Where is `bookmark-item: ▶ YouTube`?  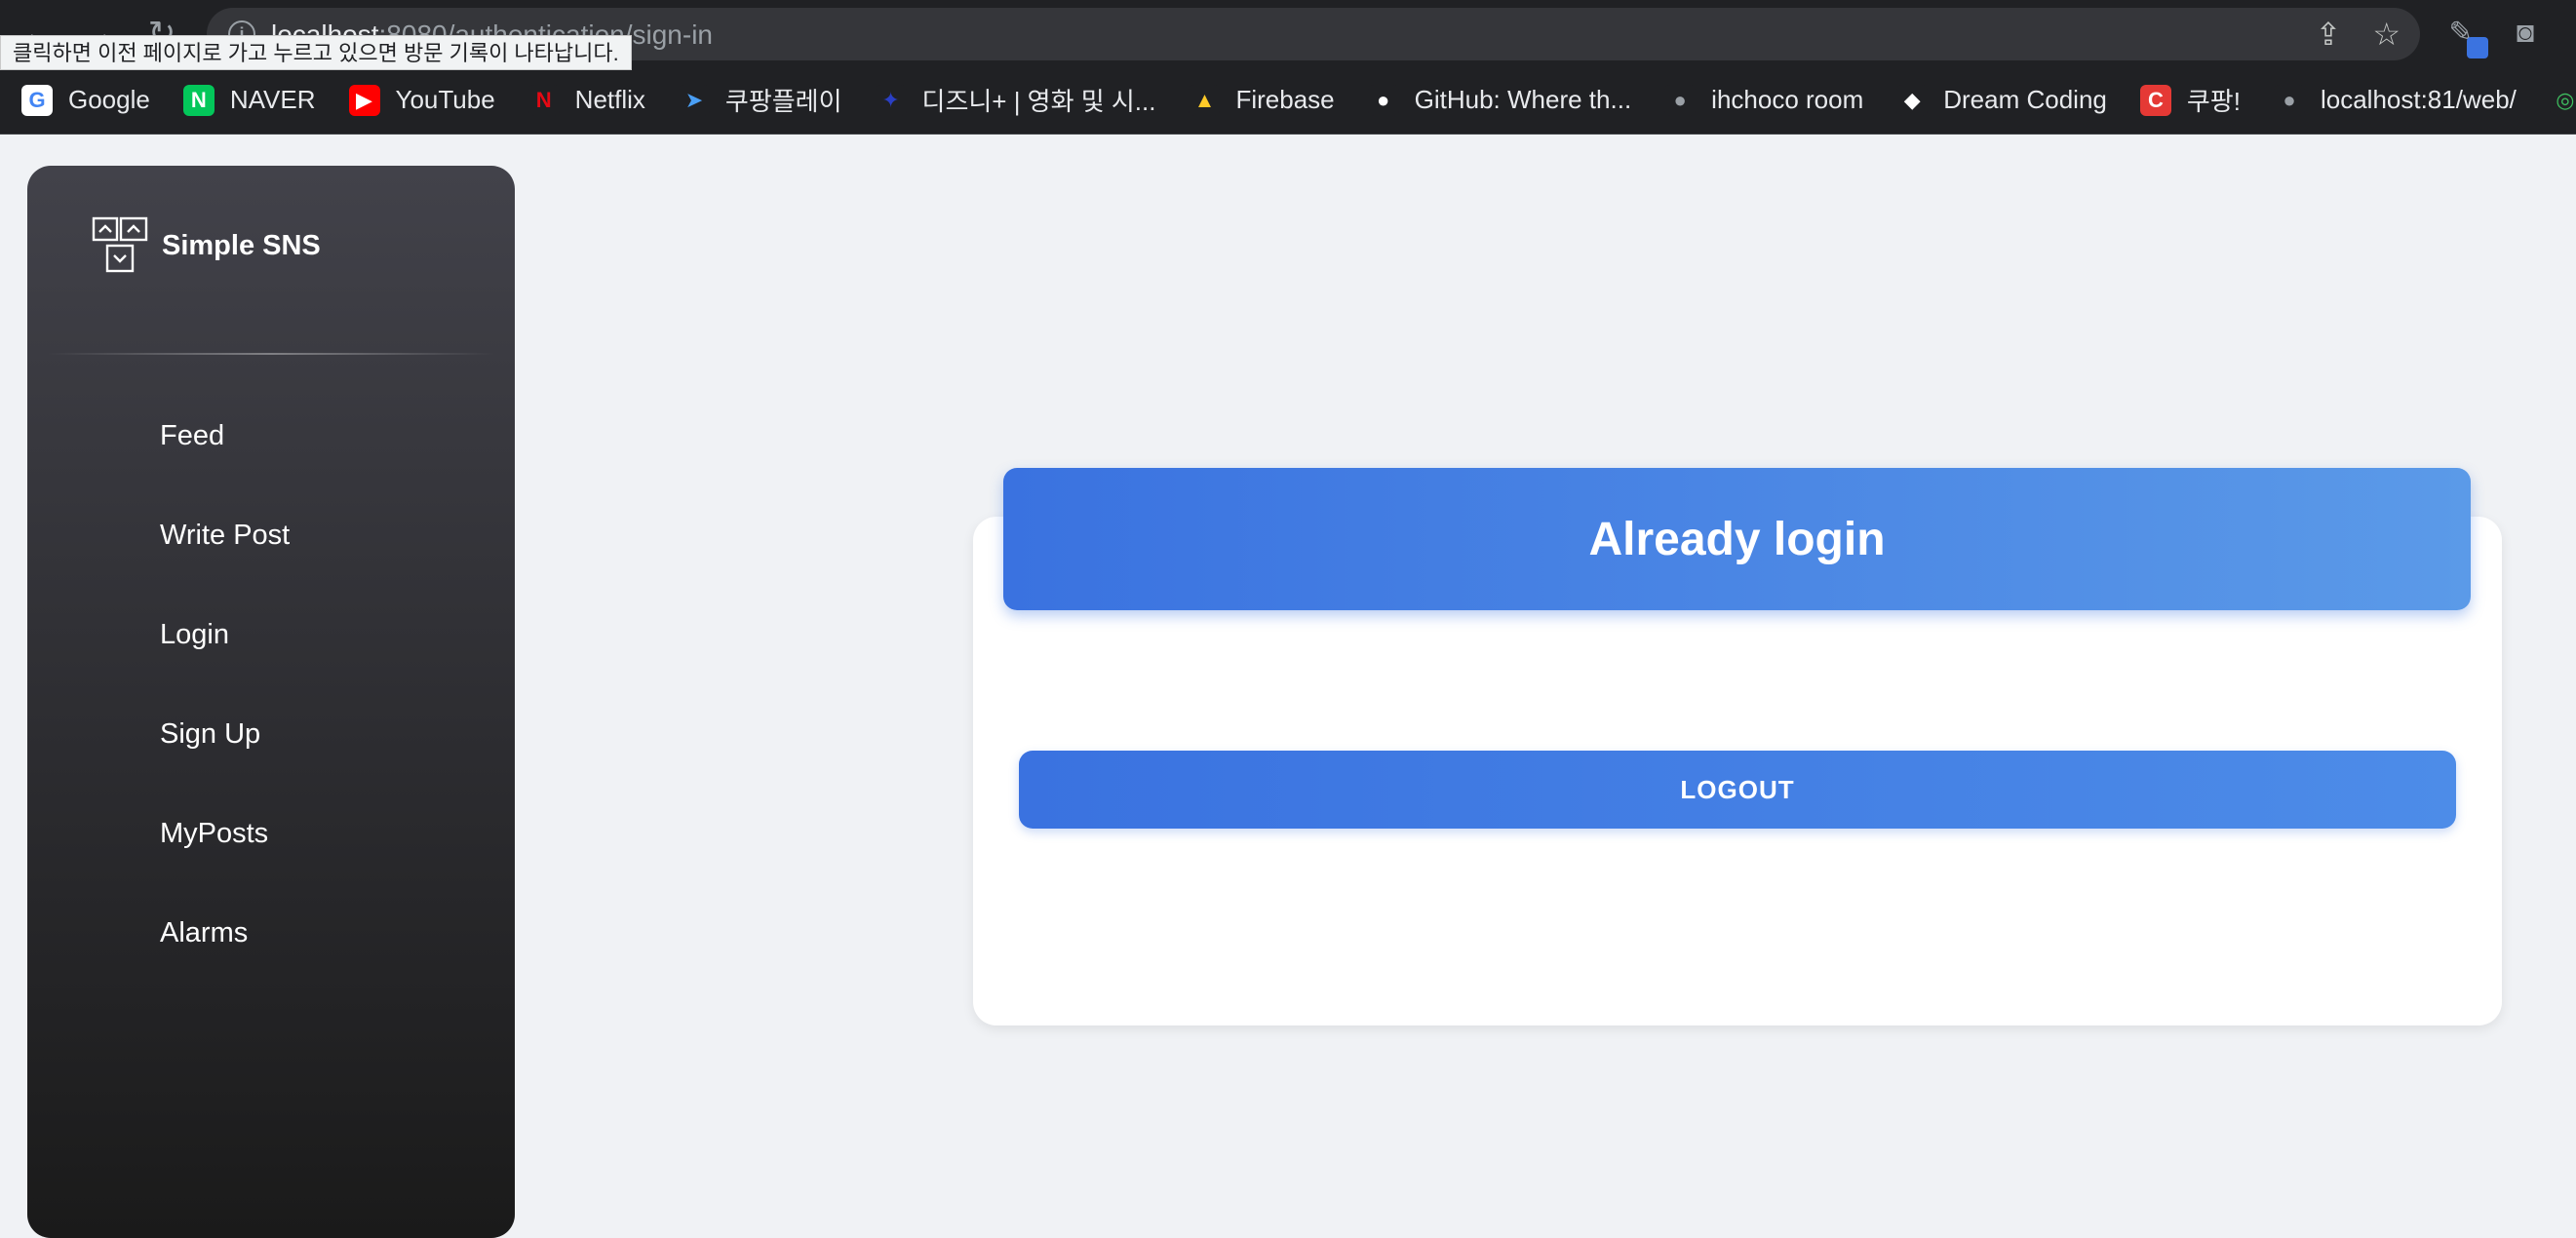
bookmark-item: ▶ YouTube is located at coordinates (421, 100).